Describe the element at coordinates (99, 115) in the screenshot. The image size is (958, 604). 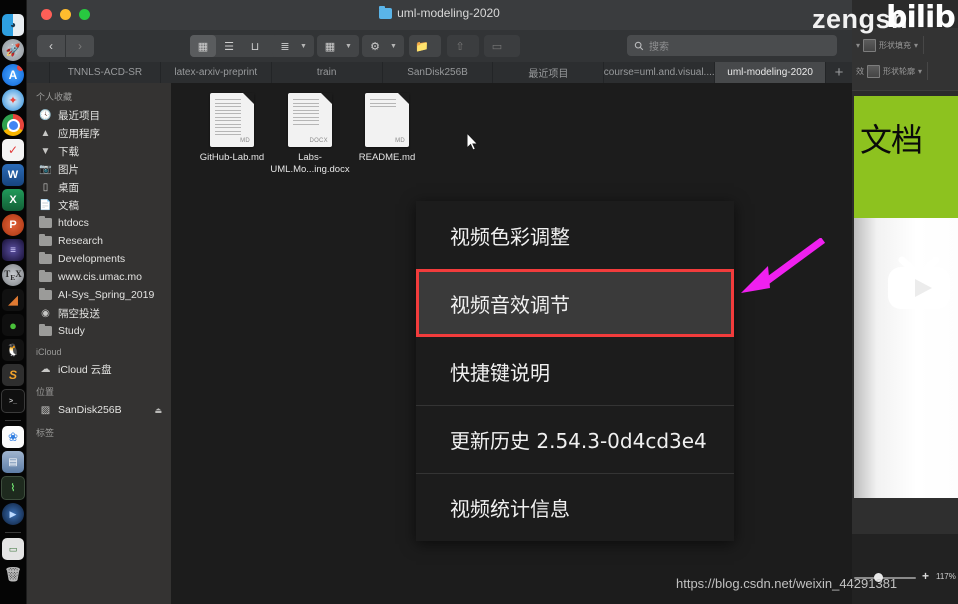
I see `sidebar-item-recents: 🕓 最近项目` at that location.